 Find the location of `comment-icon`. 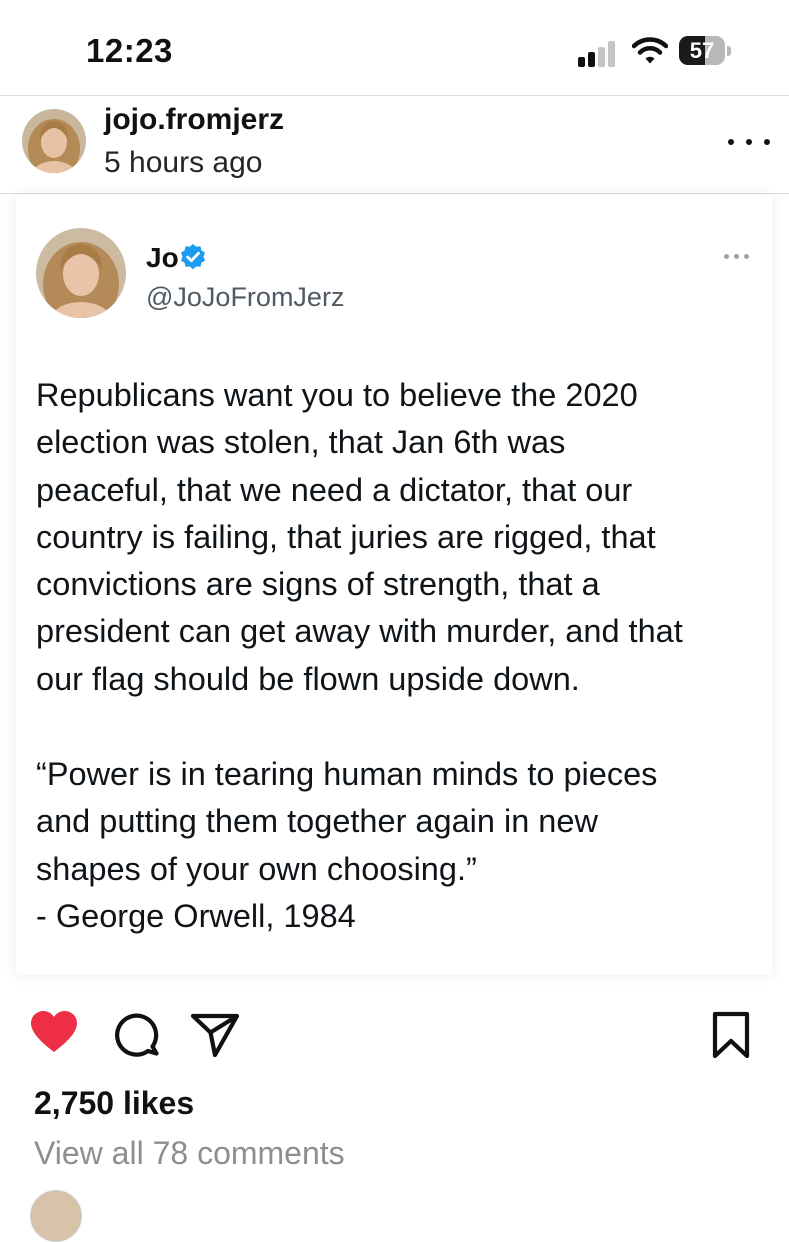

comment-icon is located at coordinates (136, 1034).